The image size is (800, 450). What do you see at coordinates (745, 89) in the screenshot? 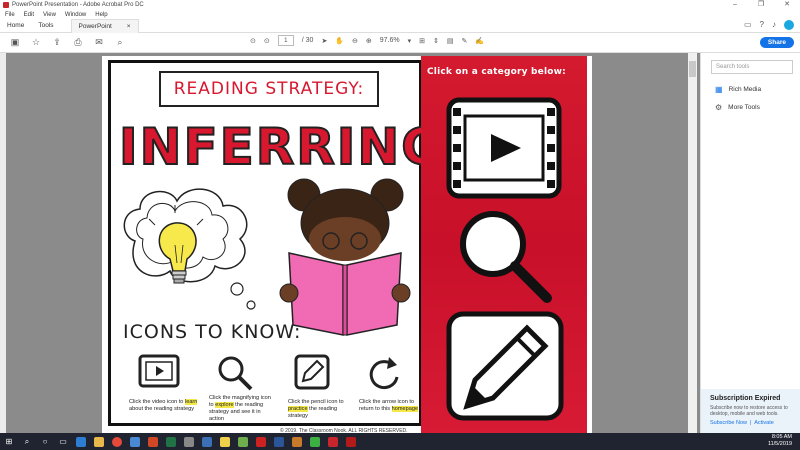
I see `rich-media-label: Rich Media` at bounding box center [745, 89].